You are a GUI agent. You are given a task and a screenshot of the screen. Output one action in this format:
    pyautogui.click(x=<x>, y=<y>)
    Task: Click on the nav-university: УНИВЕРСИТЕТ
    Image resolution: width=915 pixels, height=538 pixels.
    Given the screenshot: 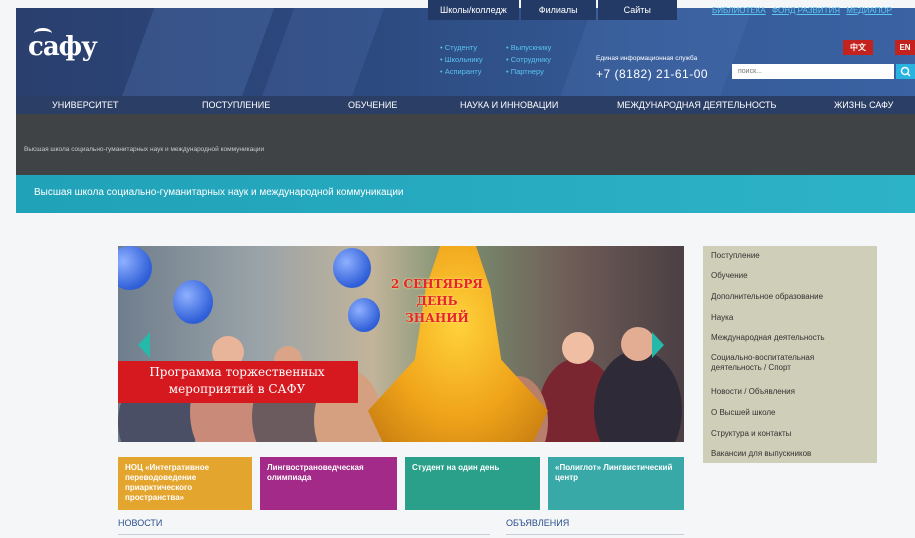 What is the action you would take?
    pyautogui.click(x=85, y=105)
    